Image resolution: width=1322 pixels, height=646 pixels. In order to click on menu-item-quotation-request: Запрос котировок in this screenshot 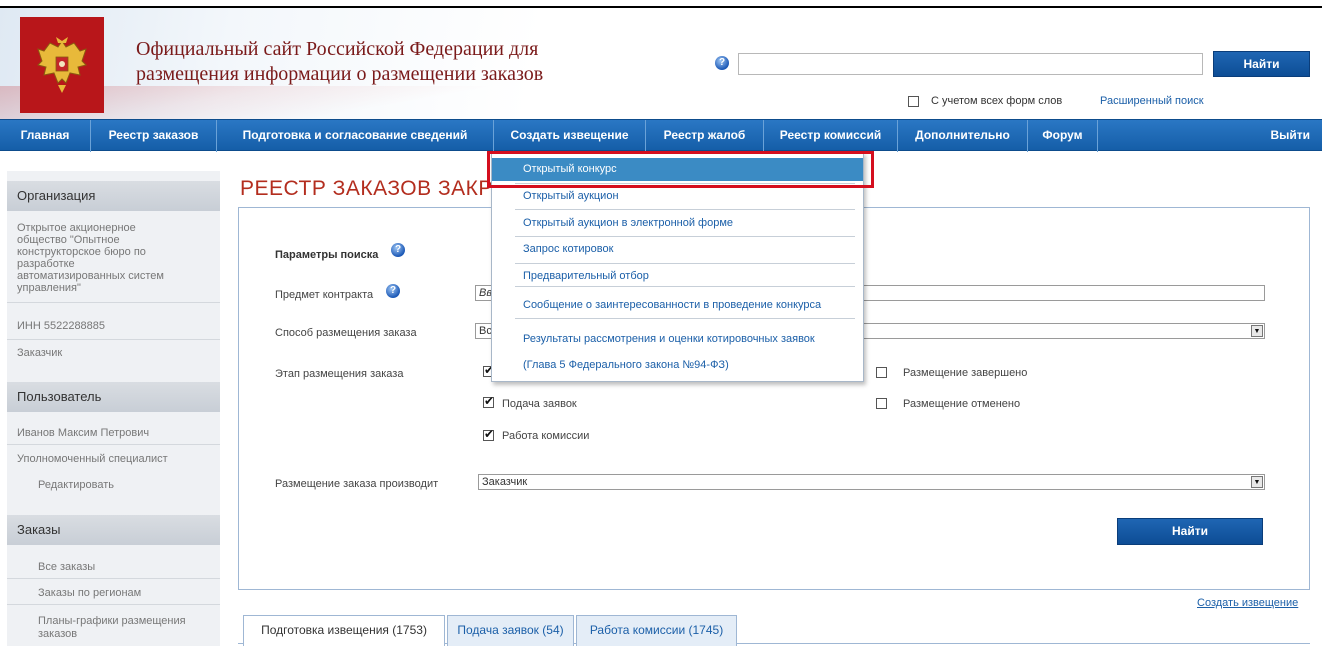, I will do `click(677, 249)`.